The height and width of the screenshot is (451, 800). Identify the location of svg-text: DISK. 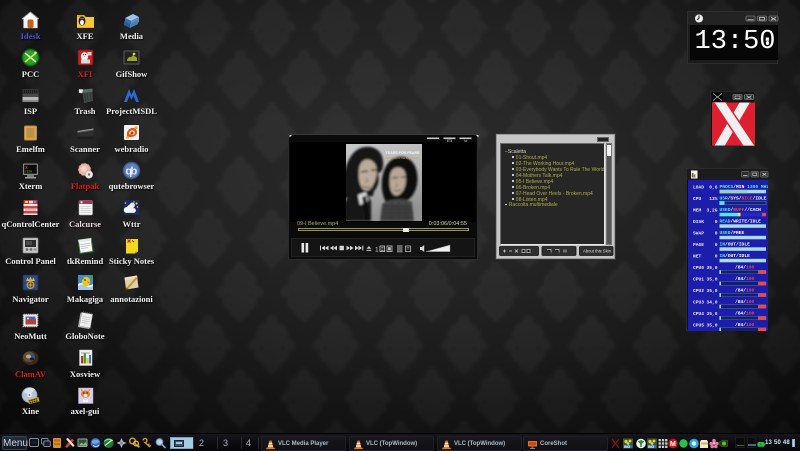
(698, 222).